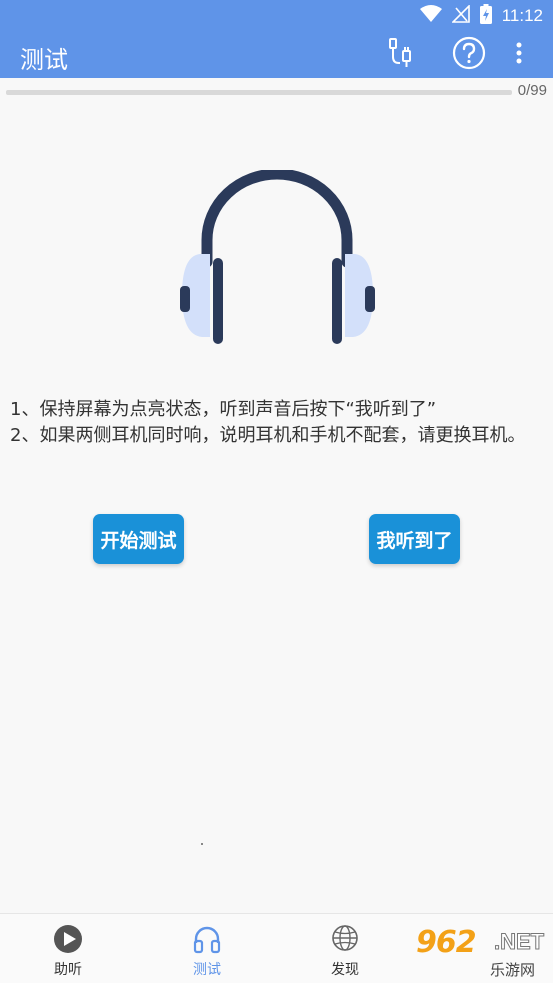  I want to click on watermark-logo: 962 .NET 乐游网, so click(484, 953).